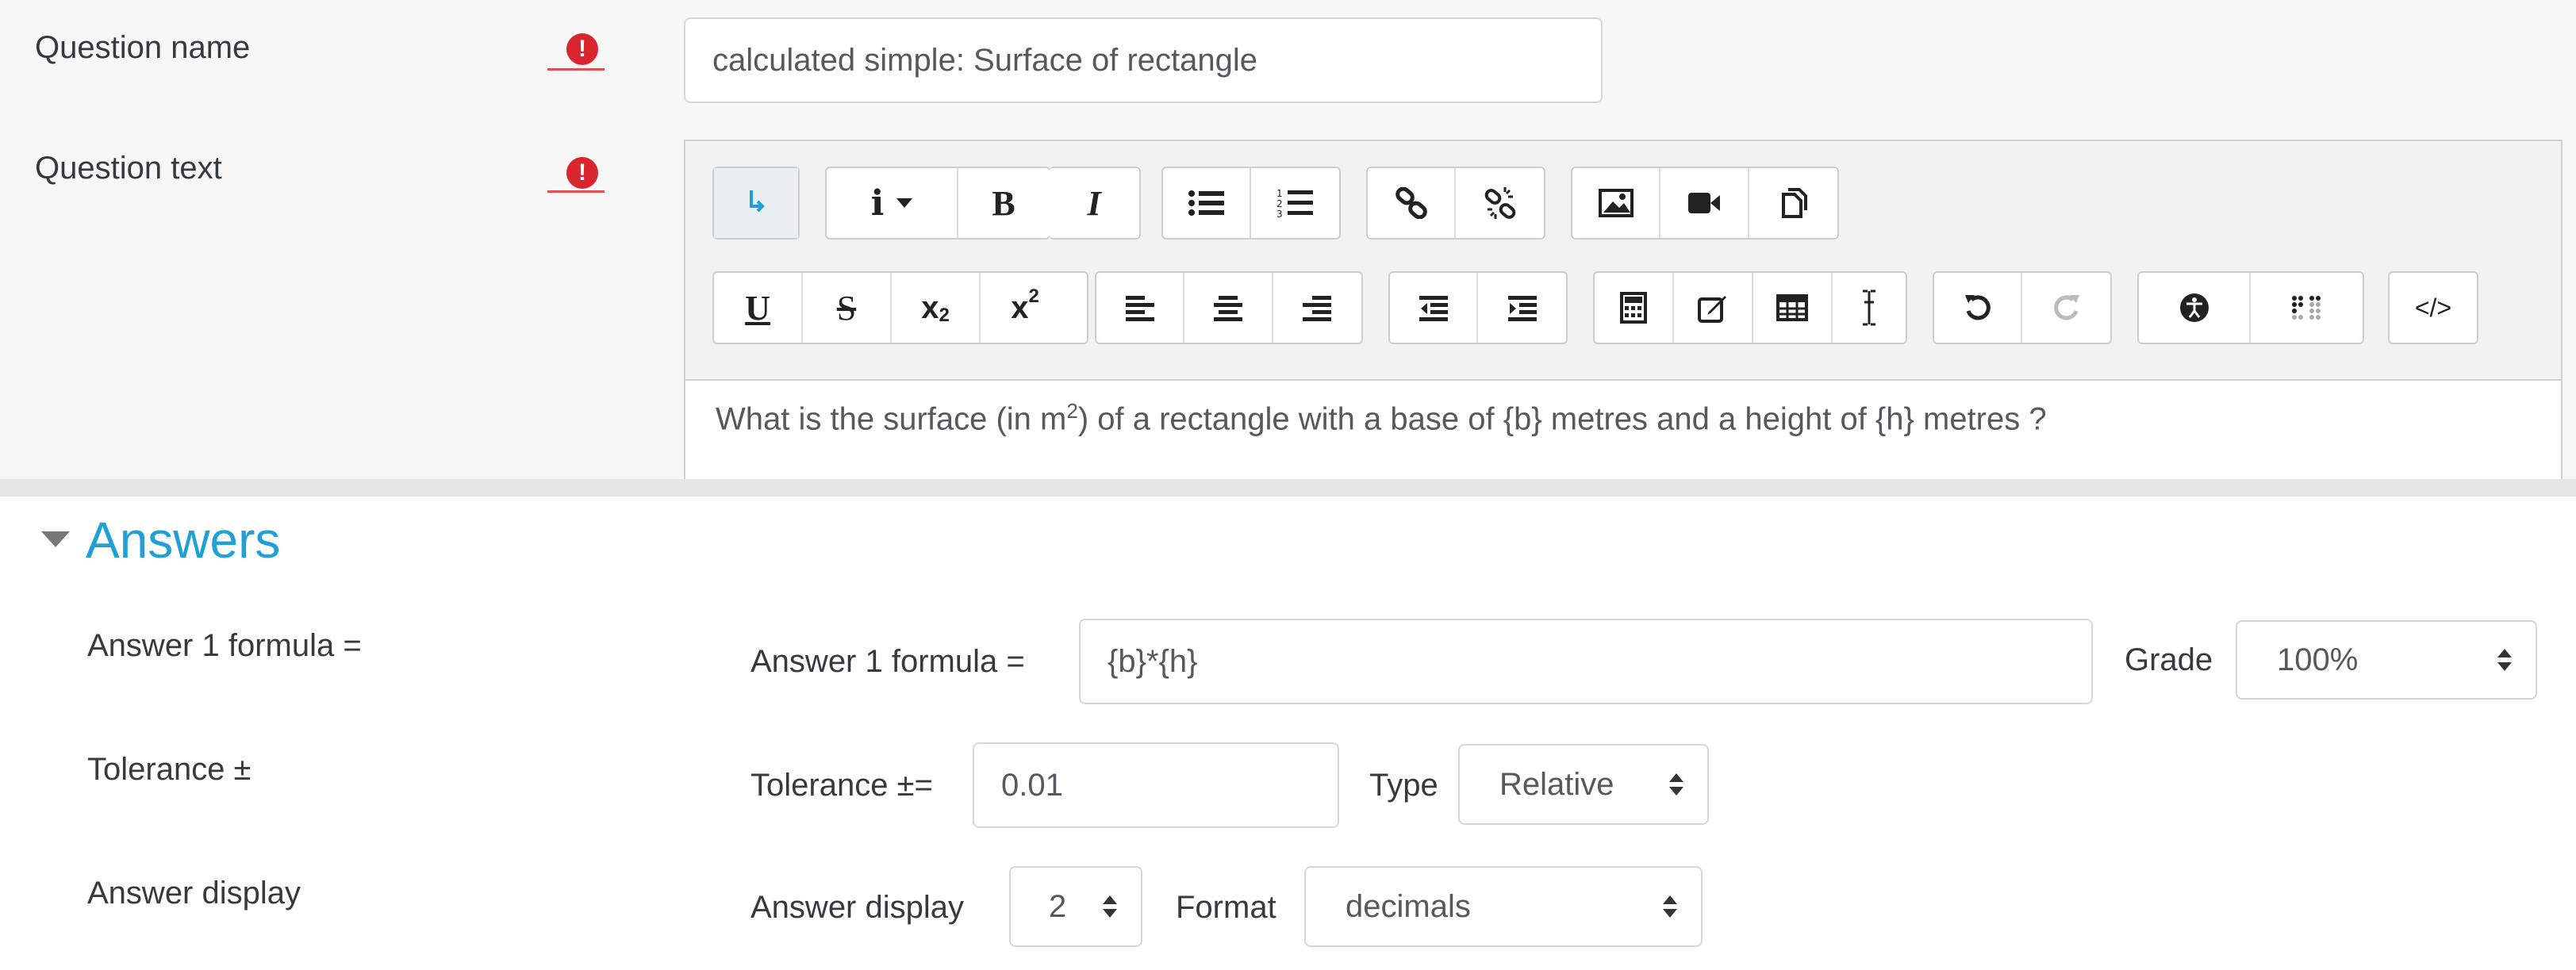  What do you see at coordinates (985, 60) in the screenshot?
I see `question-name-value: calculated simple: Surface of rectangle` at bounding box center [985, 60].